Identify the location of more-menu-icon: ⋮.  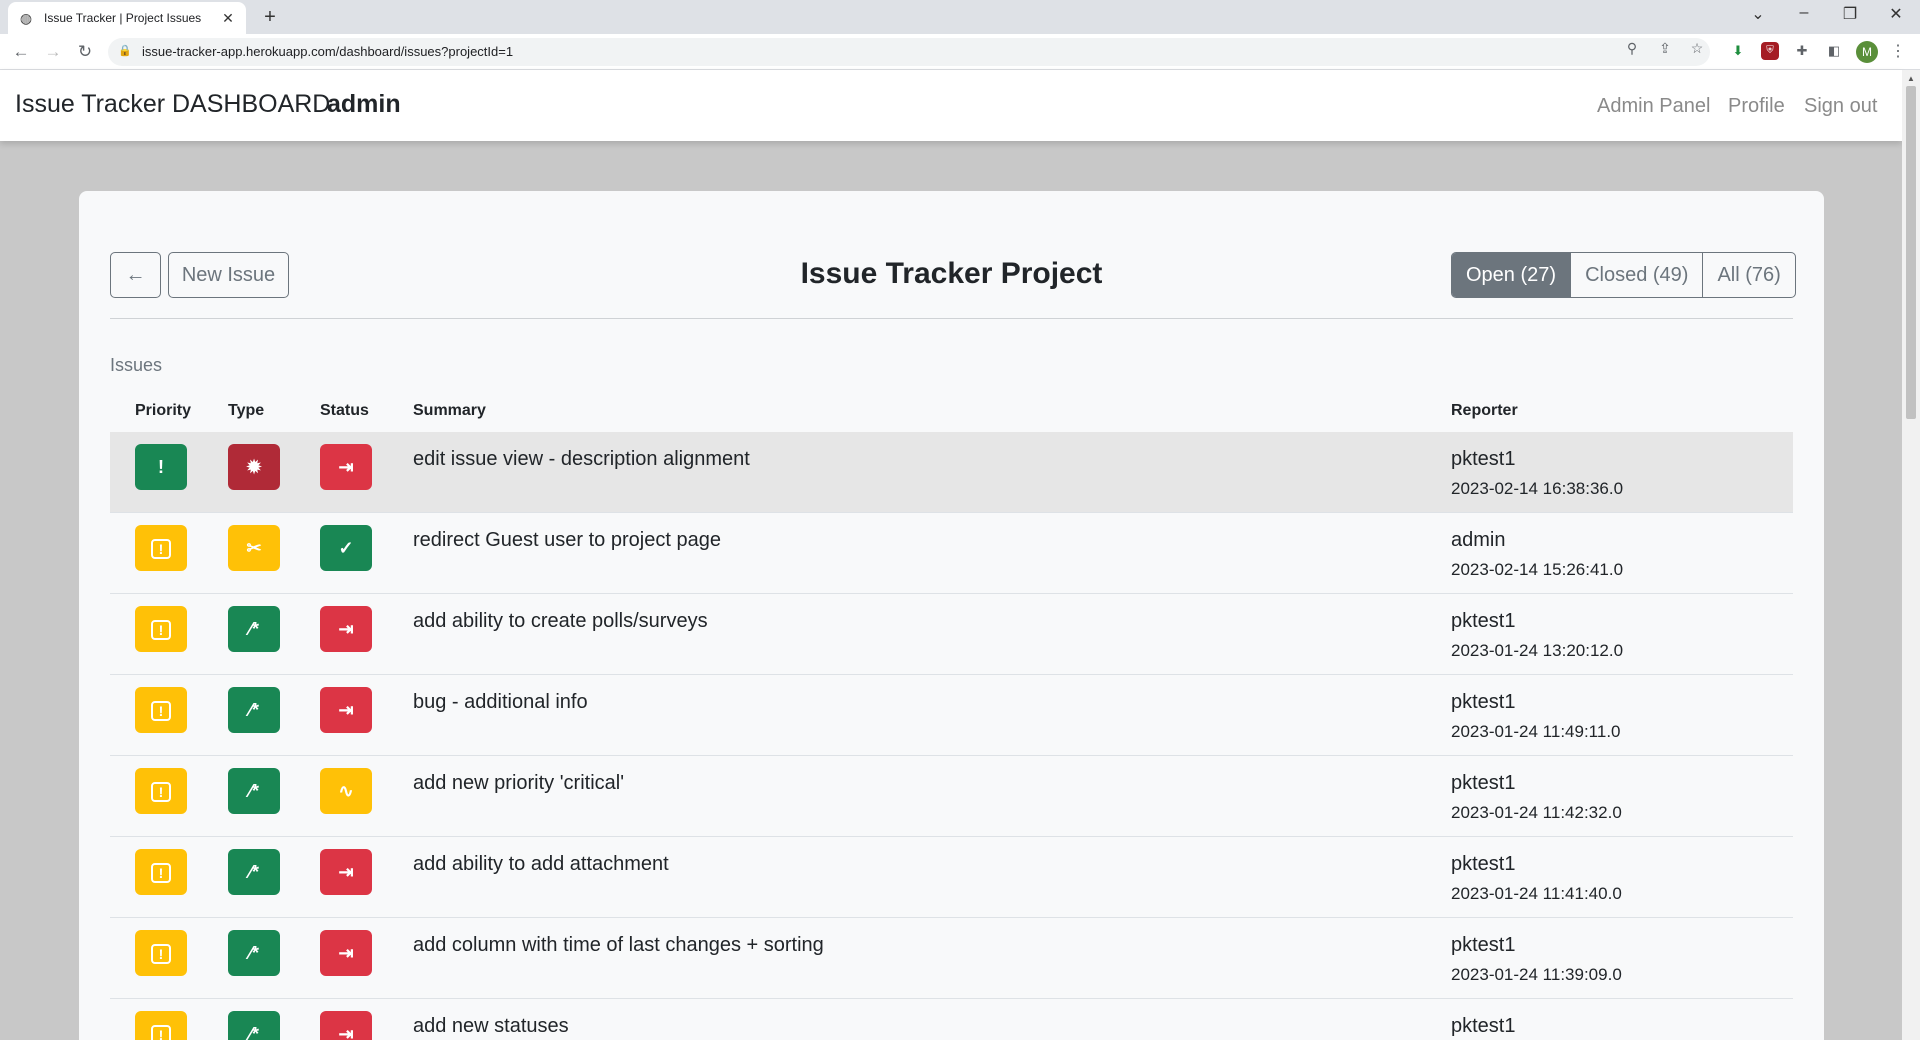
(1898, 51).